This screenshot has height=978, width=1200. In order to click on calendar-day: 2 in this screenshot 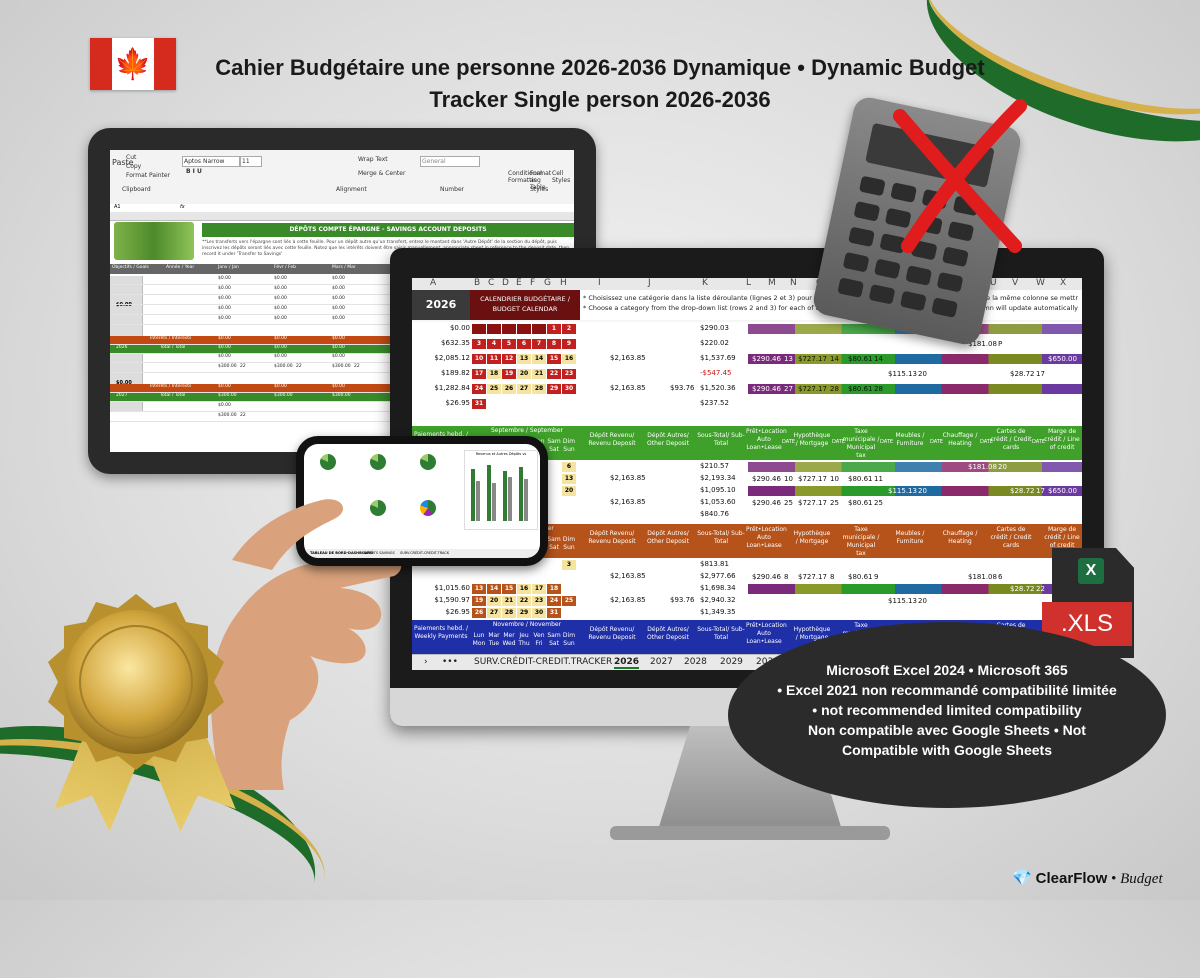, I will do `click(569, 329)`.